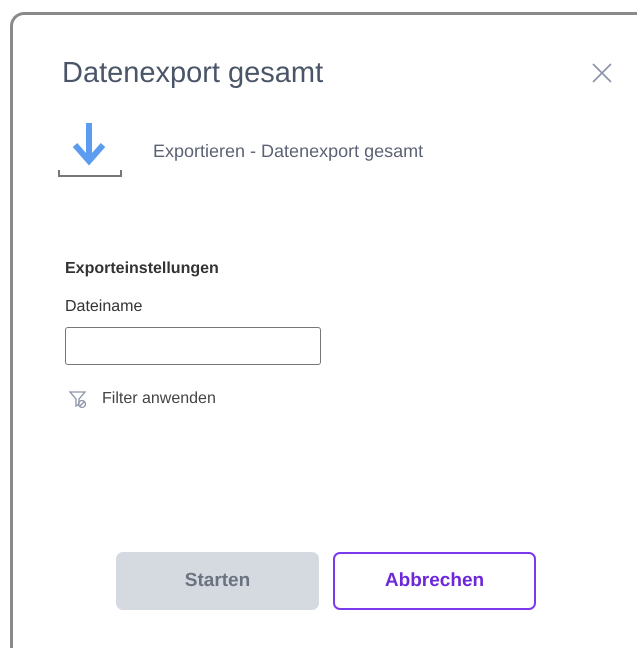  I want to click on section-title: Exporteinstellungen, so click(142, 269).